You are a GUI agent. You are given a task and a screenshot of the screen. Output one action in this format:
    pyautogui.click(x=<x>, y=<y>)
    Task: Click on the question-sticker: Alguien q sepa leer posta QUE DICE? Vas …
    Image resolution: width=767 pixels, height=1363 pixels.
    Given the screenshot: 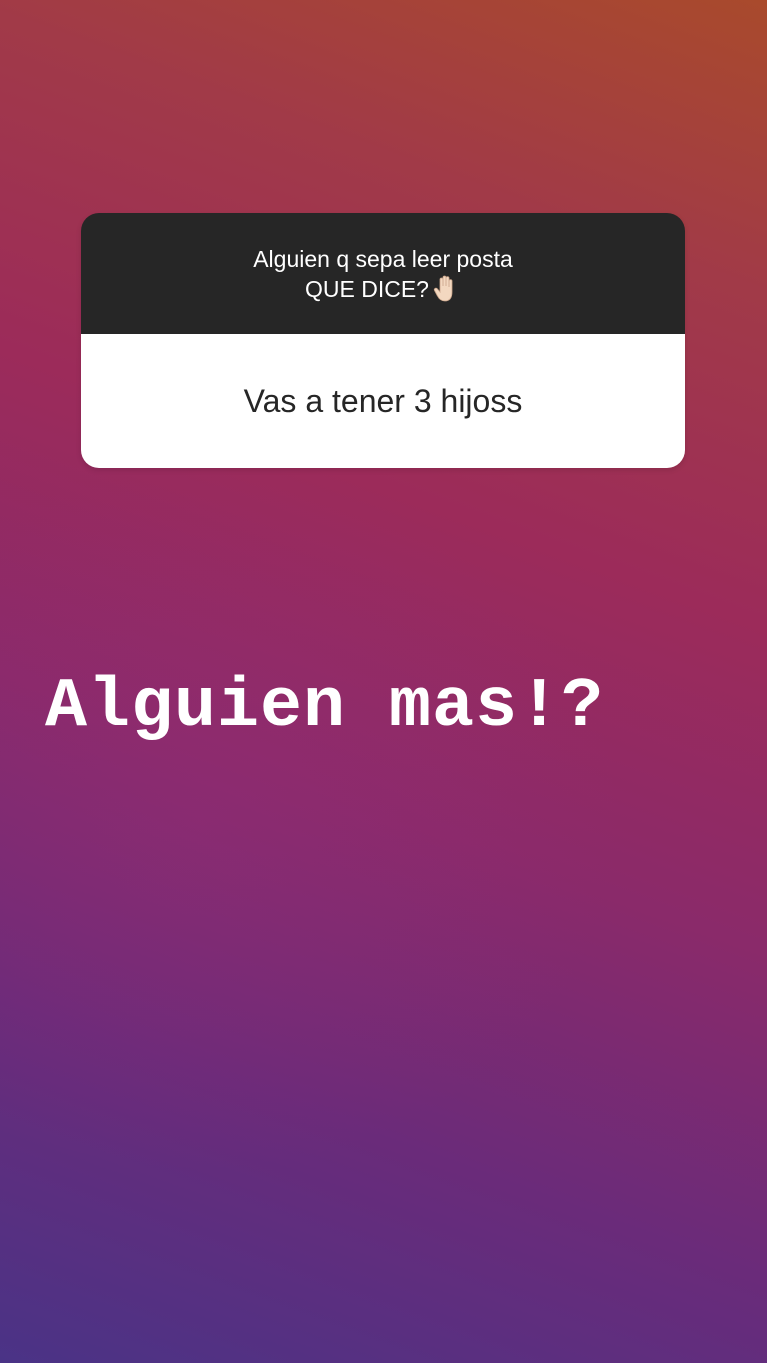 What is the action you would take?
    pyautogui.click(x=383, y=340)
    